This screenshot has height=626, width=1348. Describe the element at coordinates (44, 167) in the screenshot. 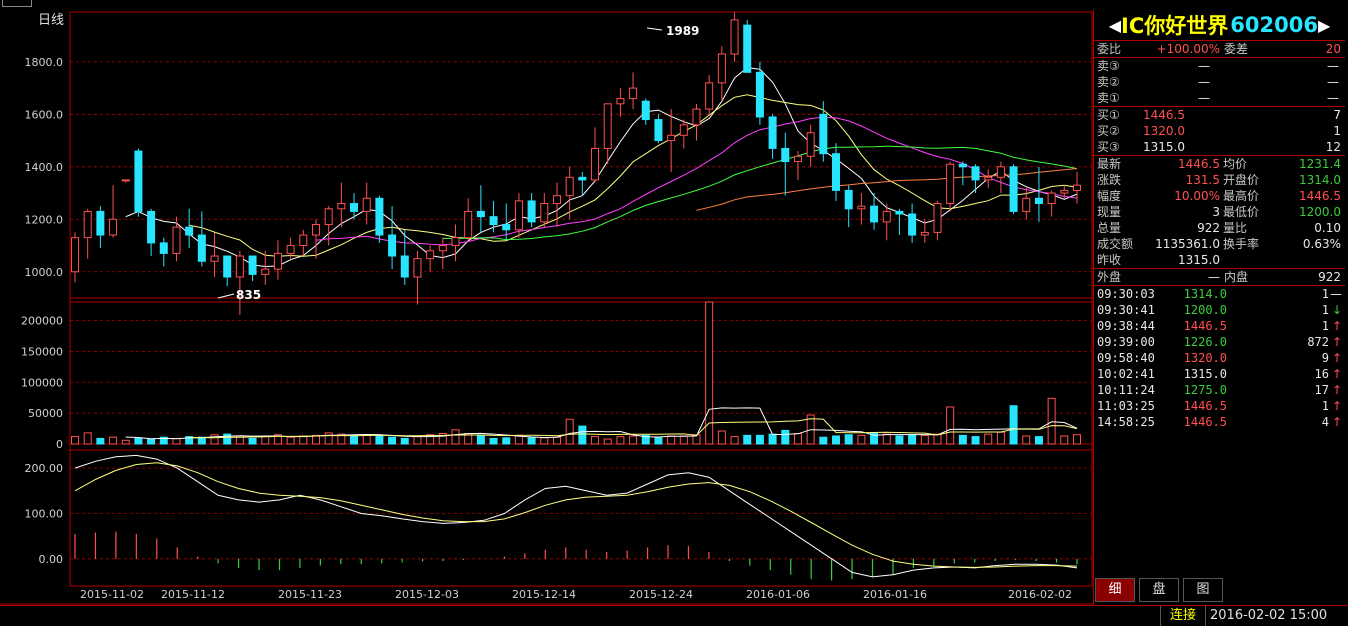

I see `price-axis-label: 1400.0` at that location.